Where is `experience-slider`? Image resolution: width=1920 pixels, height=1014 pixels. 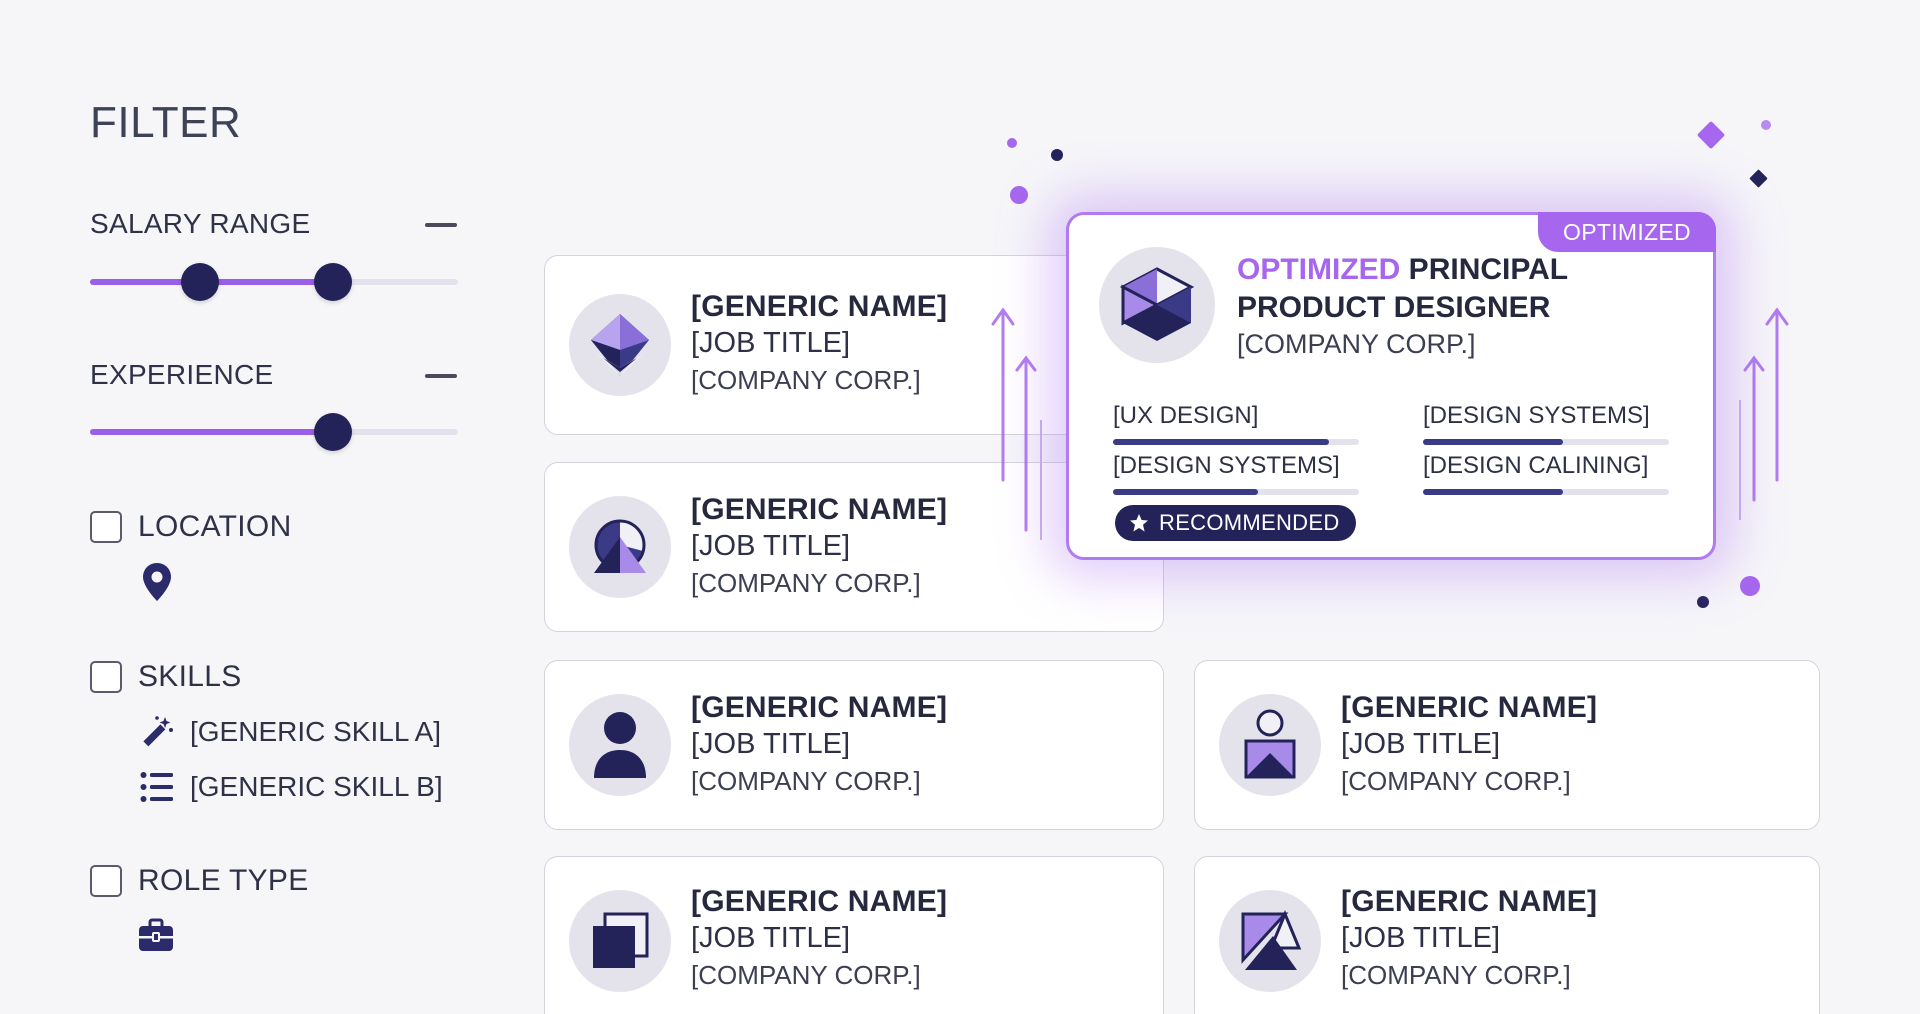
experience-slider is located at coordinates (274, 432).